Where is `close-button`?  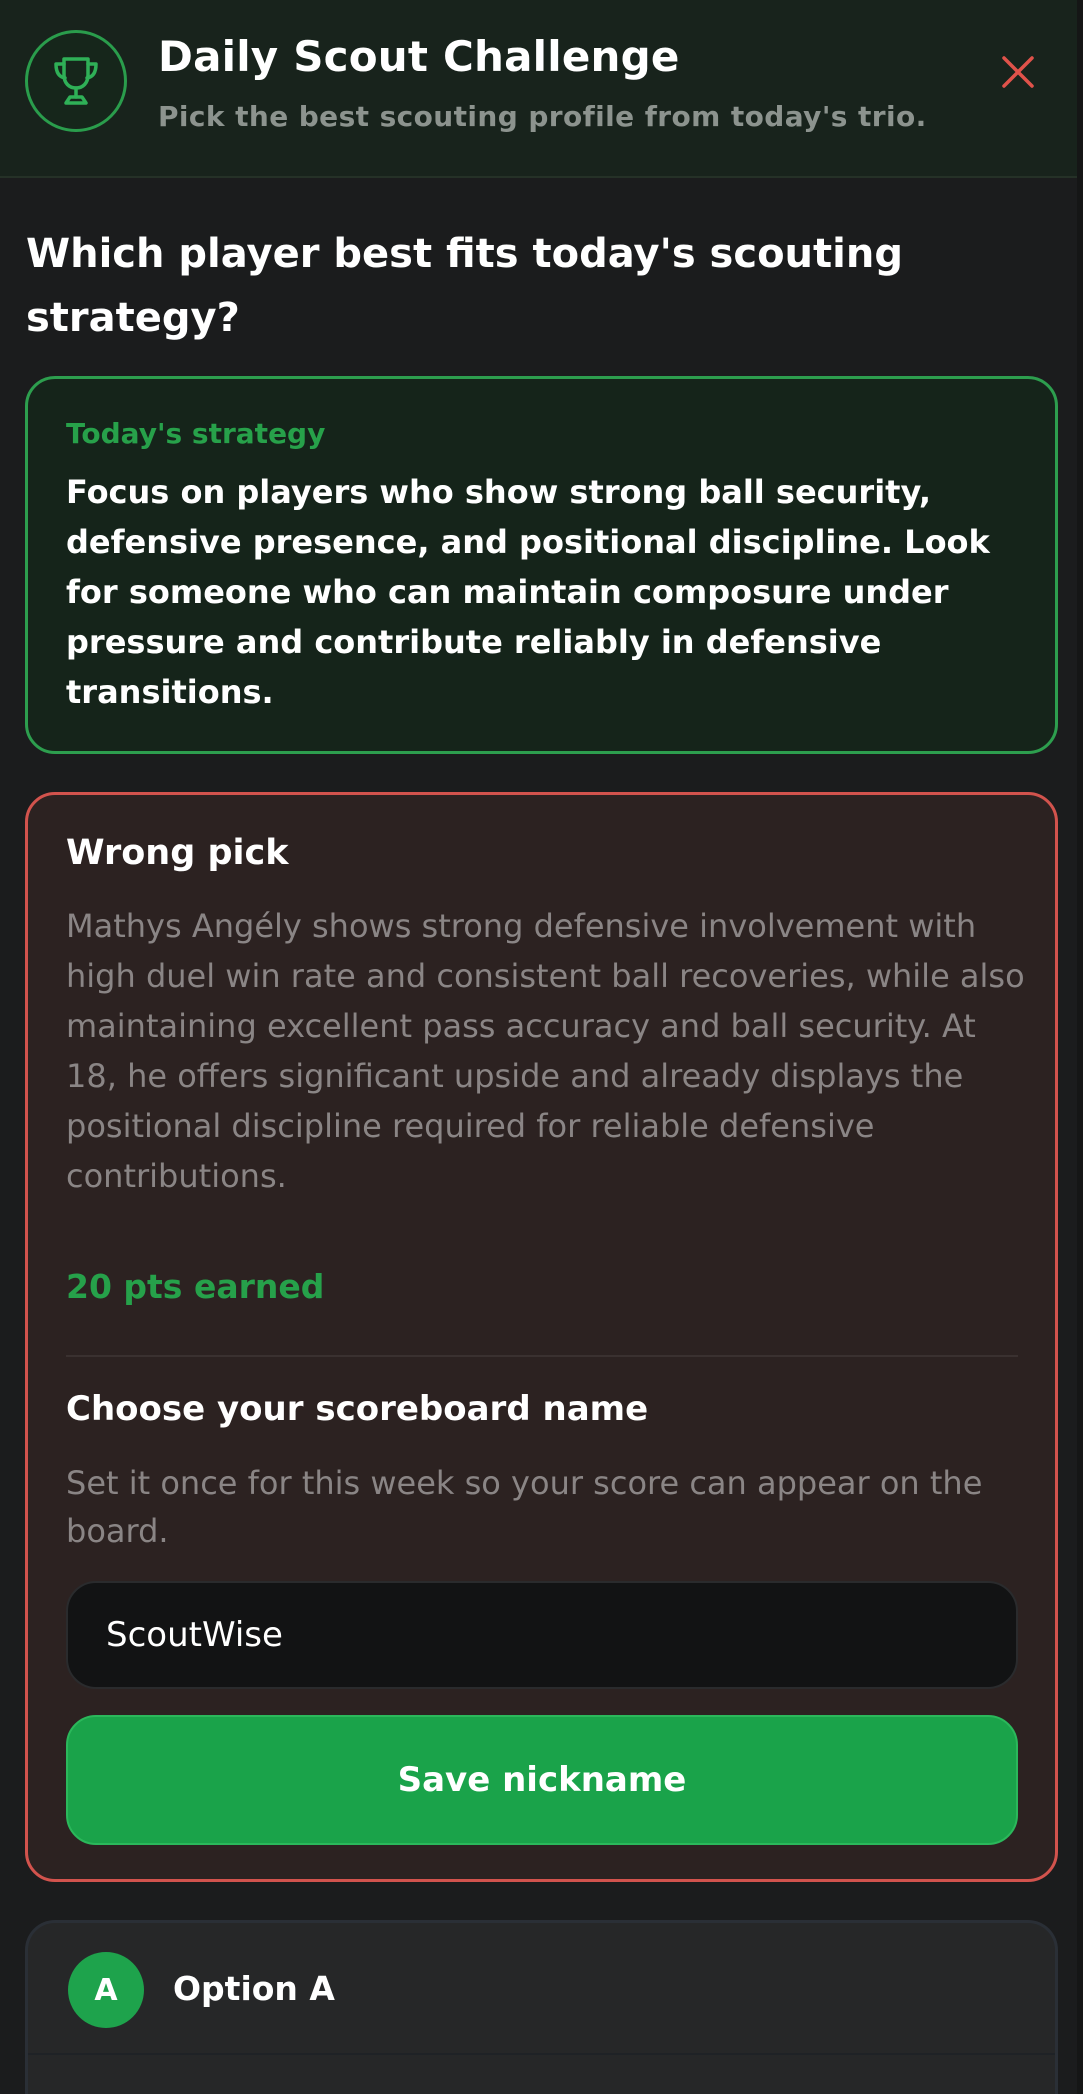
close-button is located at coordinates (1018, 72).